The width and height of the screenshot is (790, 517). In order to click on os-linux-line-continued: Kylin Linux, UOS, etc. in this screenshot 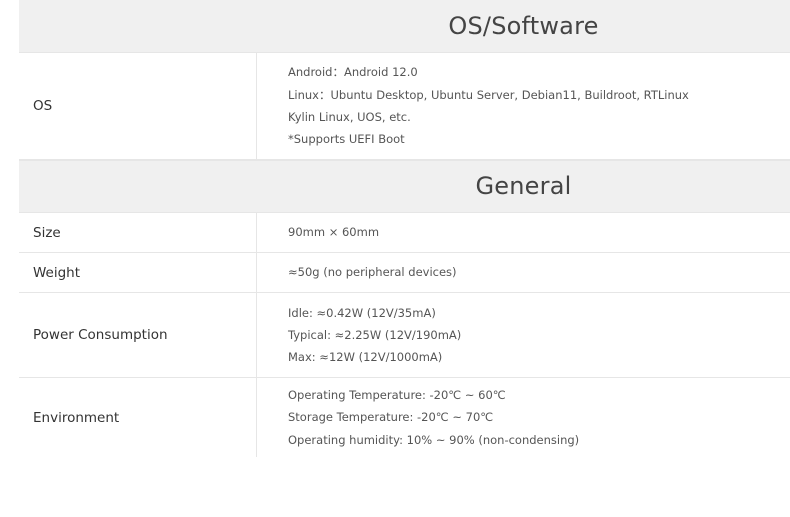, I will do `click(349, 117)`.